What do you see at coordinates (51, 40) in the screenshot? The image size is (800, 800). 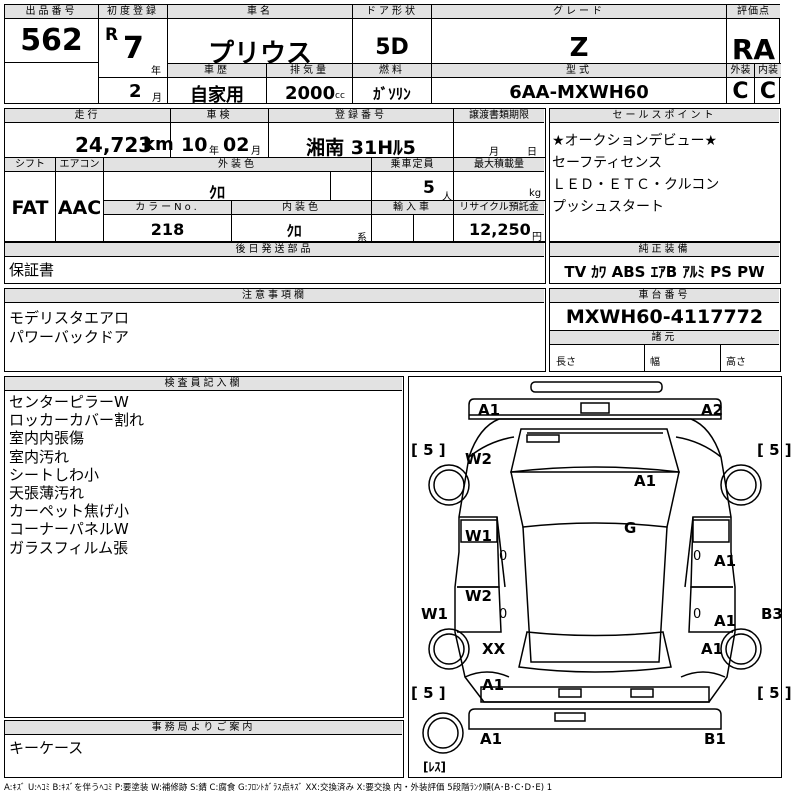 I see `lot-number: 562` at bounding box center [51, 40].